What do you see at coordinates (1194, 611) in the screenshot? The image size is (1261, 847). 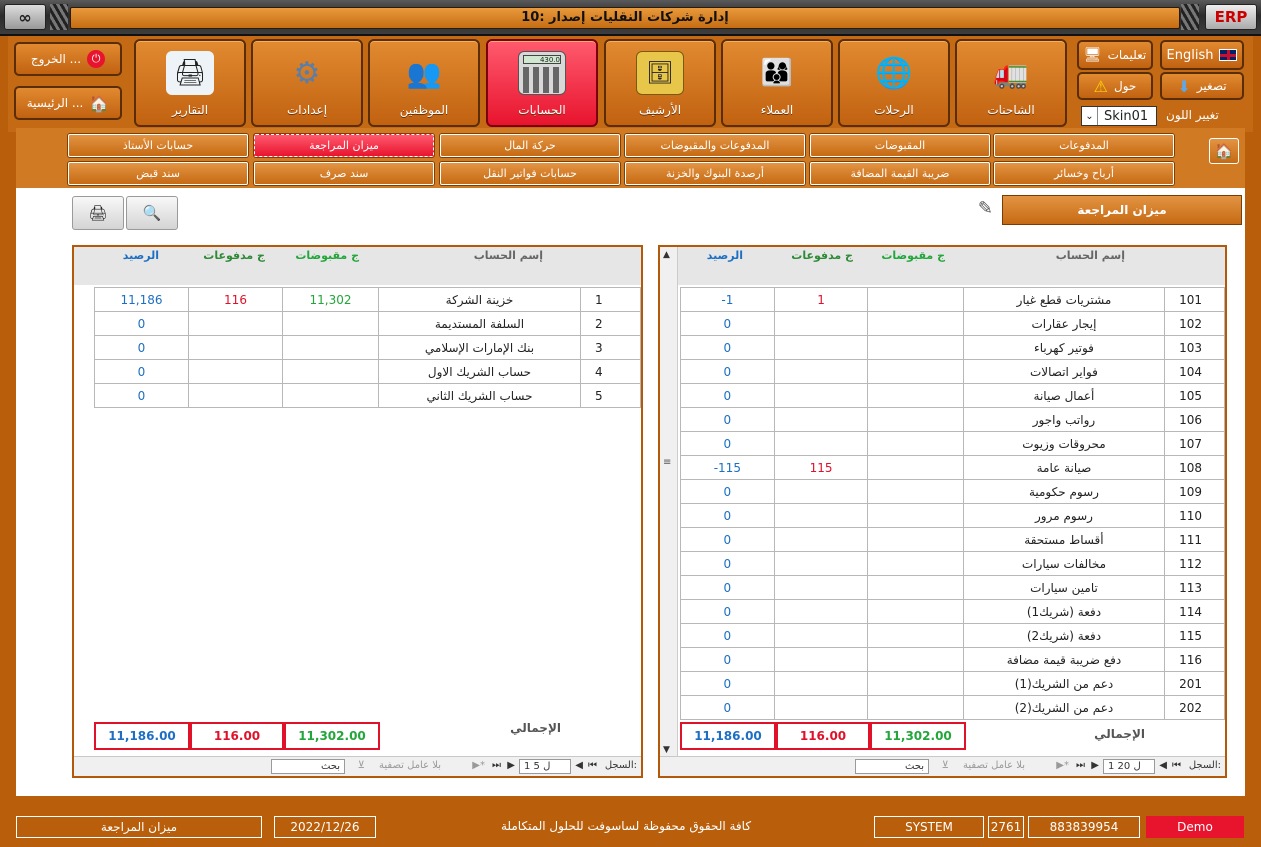 I see `cell-account-no: 114` at bounding box center [1194, 611].